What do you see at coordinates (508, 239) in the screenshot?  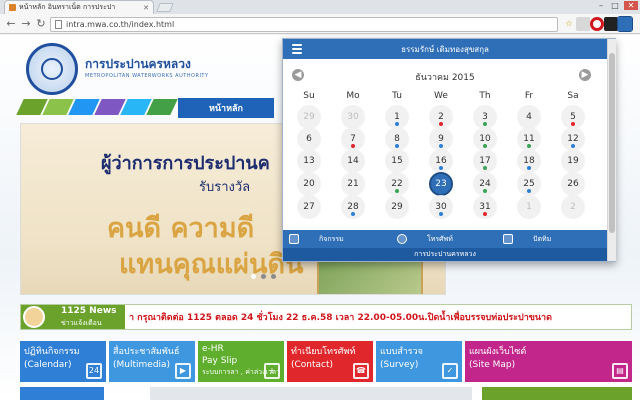 I see `calendar-icon` at bounding box center [508, 239].